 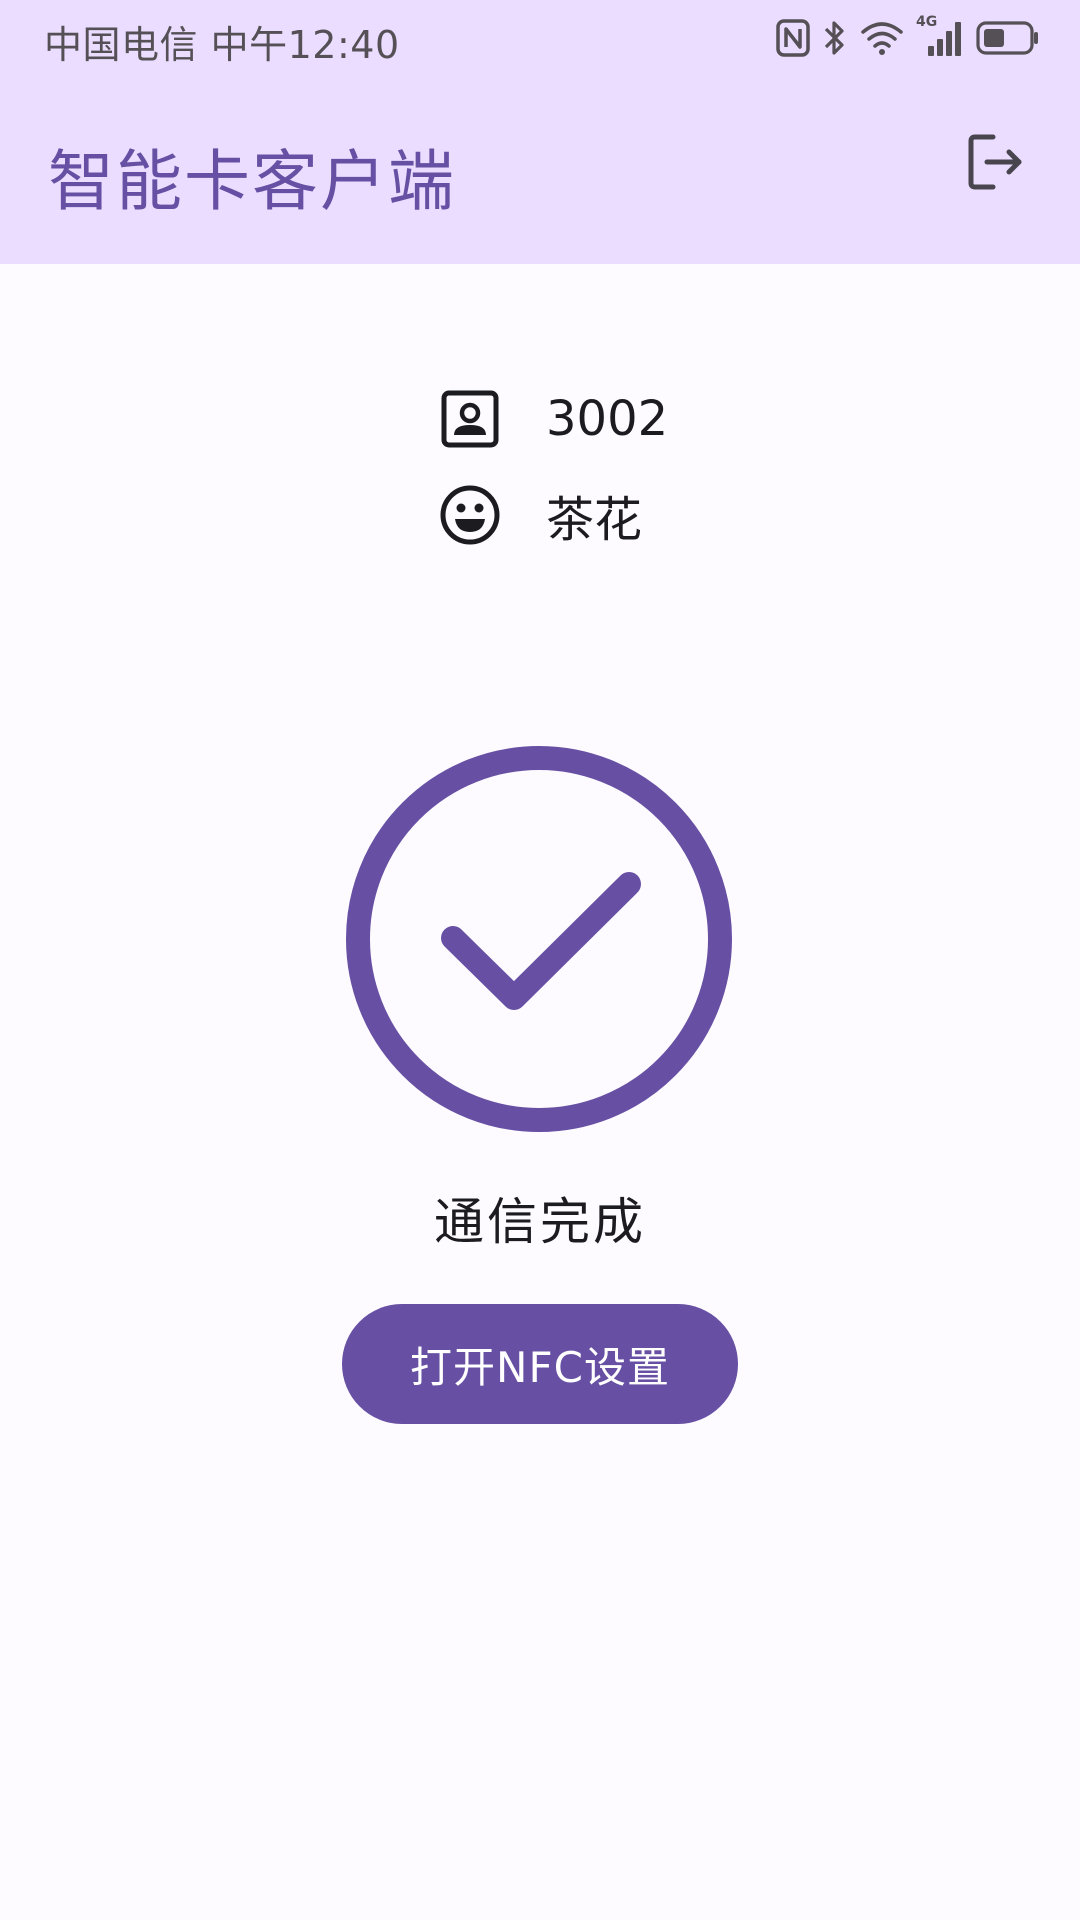 I want to click on bluetooth-icon, so click(x=835, y=38).